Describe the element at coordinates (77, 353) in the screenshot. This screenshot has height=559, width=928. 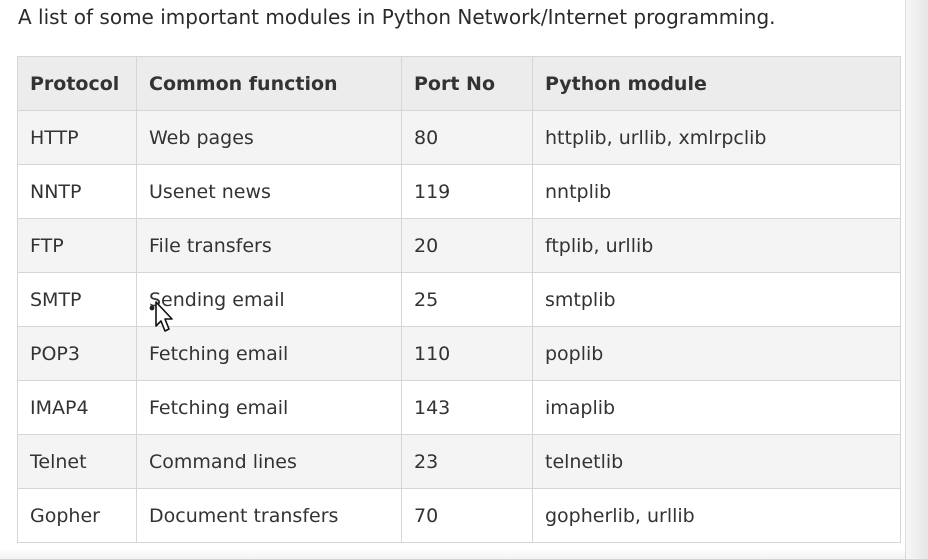
I see `cell-protocol: POP3` at that location.